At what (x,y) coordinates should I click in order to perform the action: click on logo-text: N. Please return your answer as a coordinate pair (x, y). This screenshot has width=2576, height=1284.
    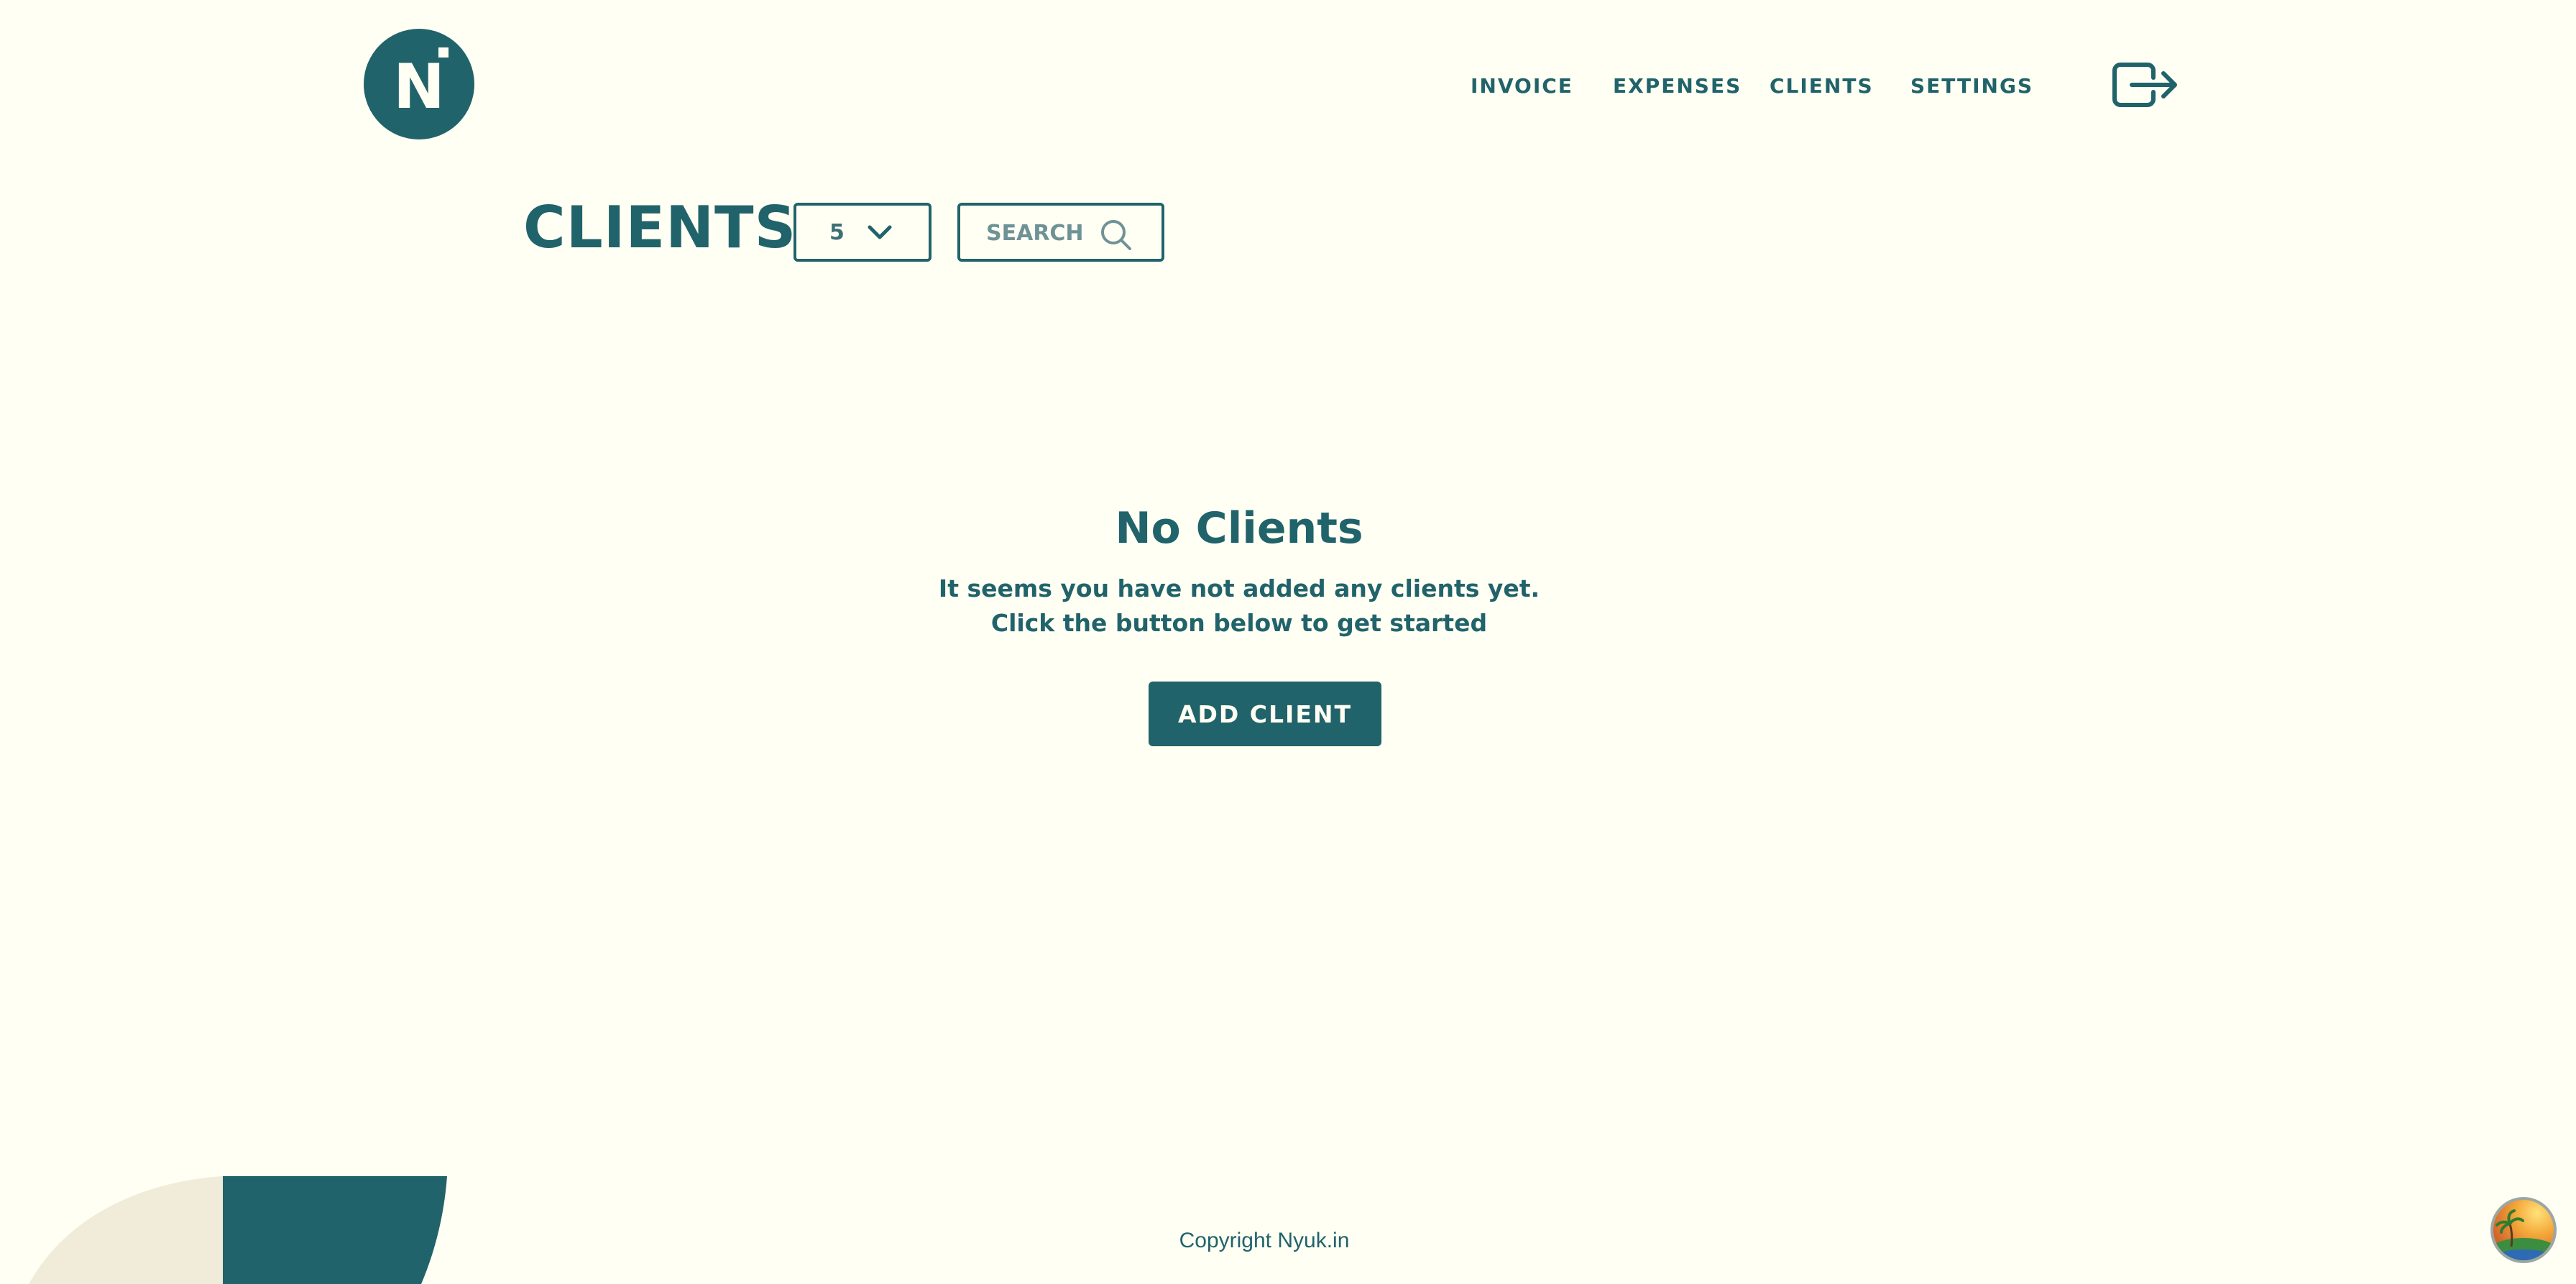
    Looking at the image, I should click on (419, 87).